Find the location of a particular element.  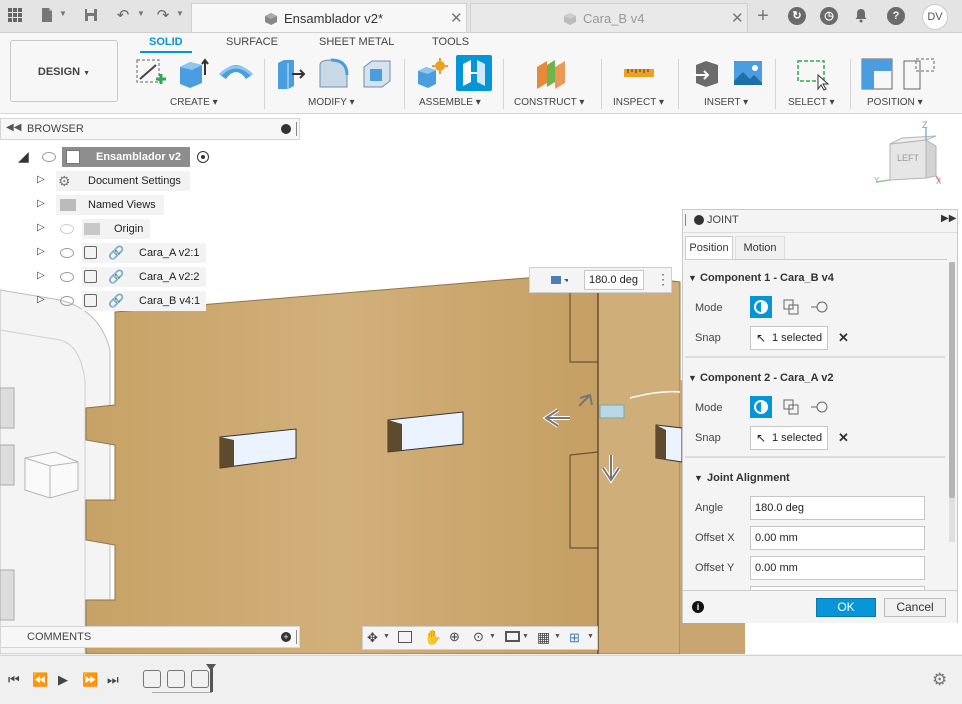

inspect-group-label: INSPECT ▾ is located at coordinates (638, 102).